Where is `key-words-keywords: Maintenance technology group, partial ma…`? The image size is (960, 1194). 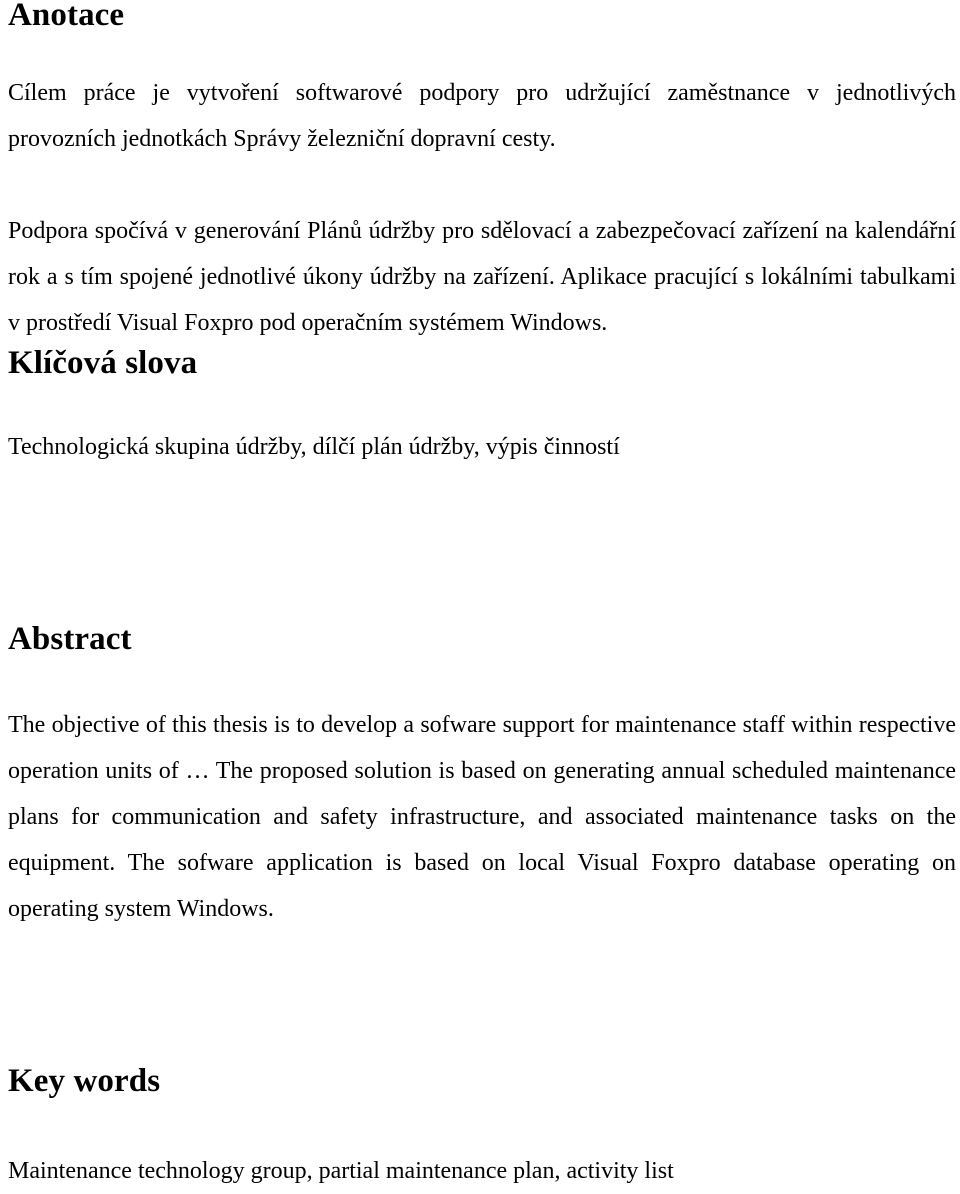 key-words-keywords: Maintenance technology group, partial ma… is located at coordinates (341, 1171).